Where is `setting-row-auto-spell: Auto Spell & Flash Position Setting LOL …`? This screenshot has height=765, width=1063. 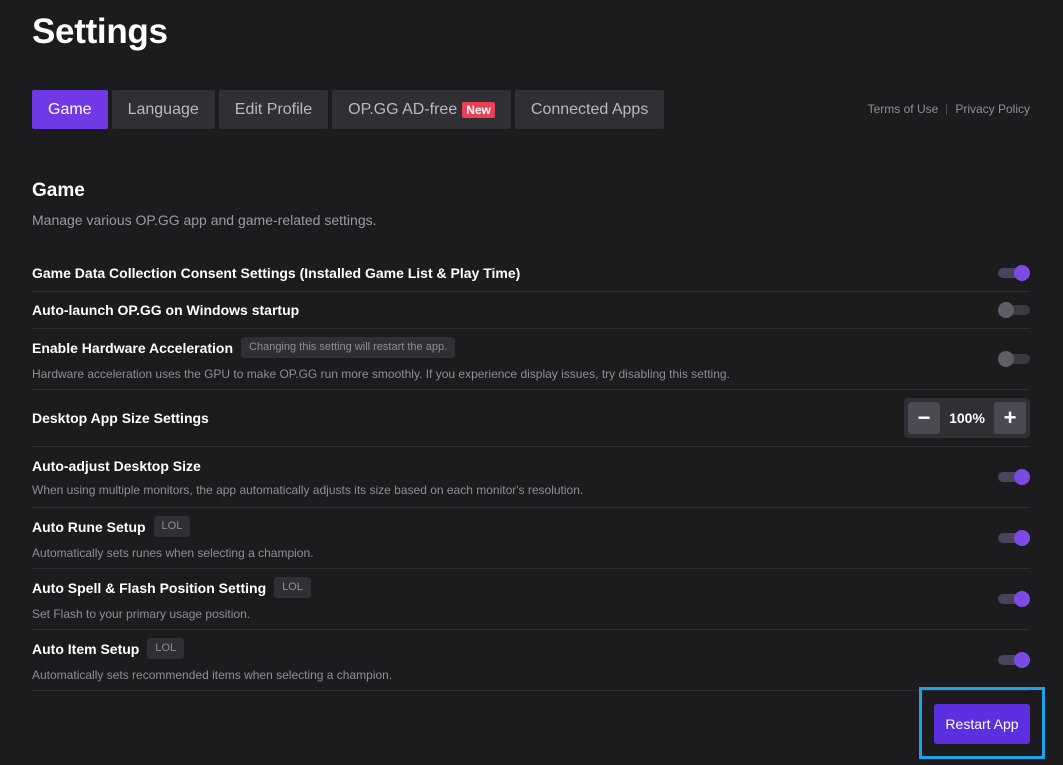
setting-row-auto-spell: Auto Spell & Flash Position Setting LOL … is located at coordinates (531, 599).